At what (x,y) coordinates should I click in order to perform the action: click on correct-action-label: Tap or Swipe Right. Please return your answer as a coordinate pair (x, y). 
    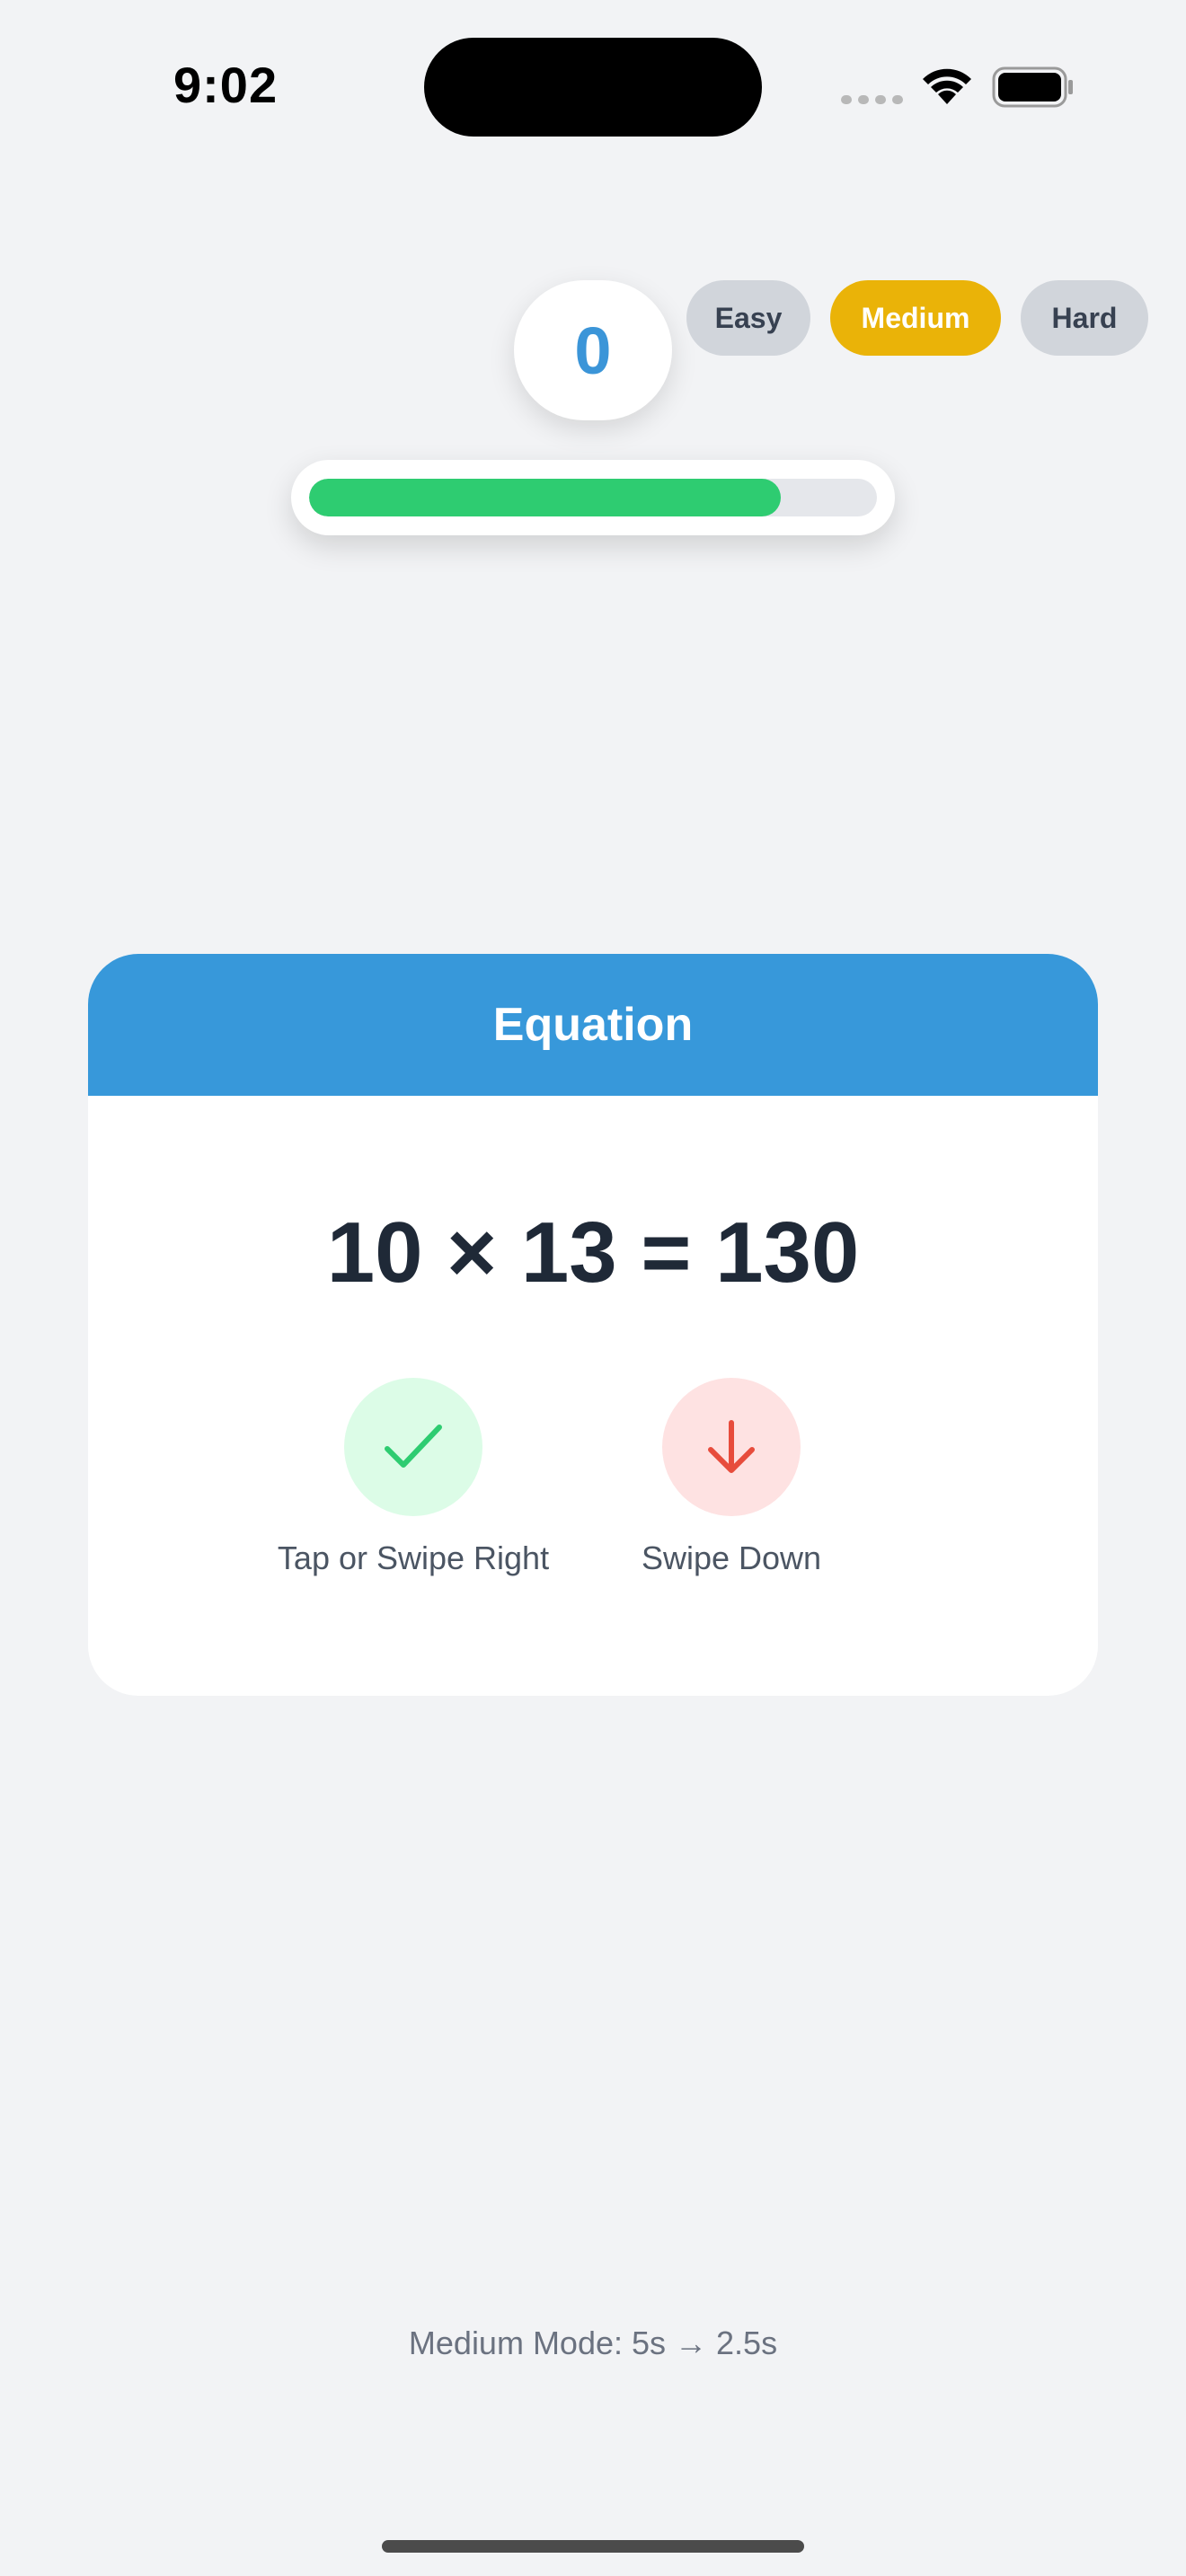
    Looking at the image, I should click on (413, 1557).